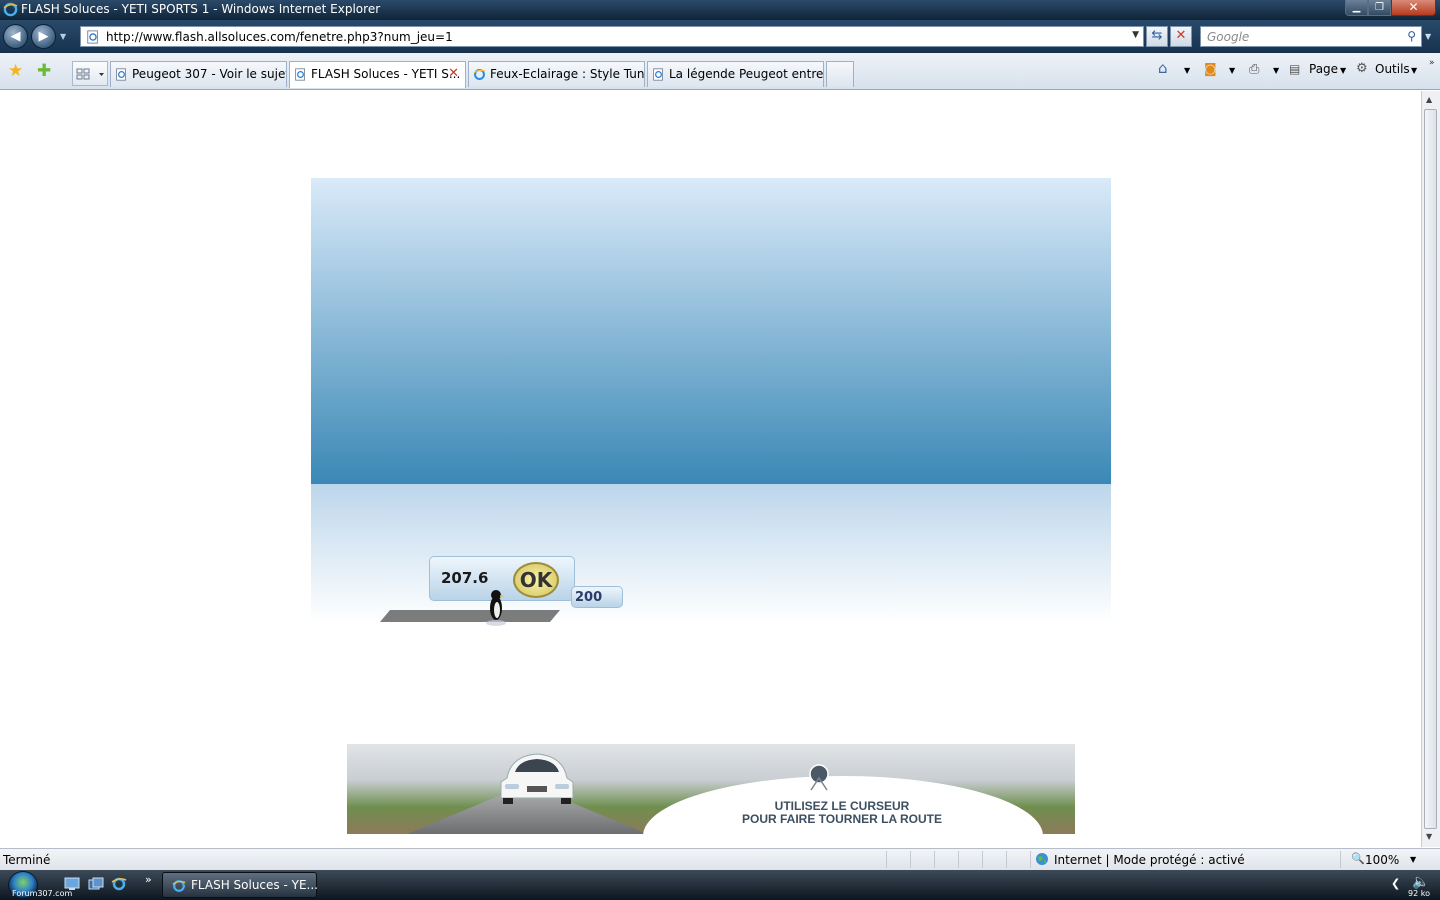 The width and height of the screenshot is (1440, 900). What do you see at coordinates (148, 879) in the screenshot?
I see `quick-launch-more-icon: »` at bounding box center [148, 879].